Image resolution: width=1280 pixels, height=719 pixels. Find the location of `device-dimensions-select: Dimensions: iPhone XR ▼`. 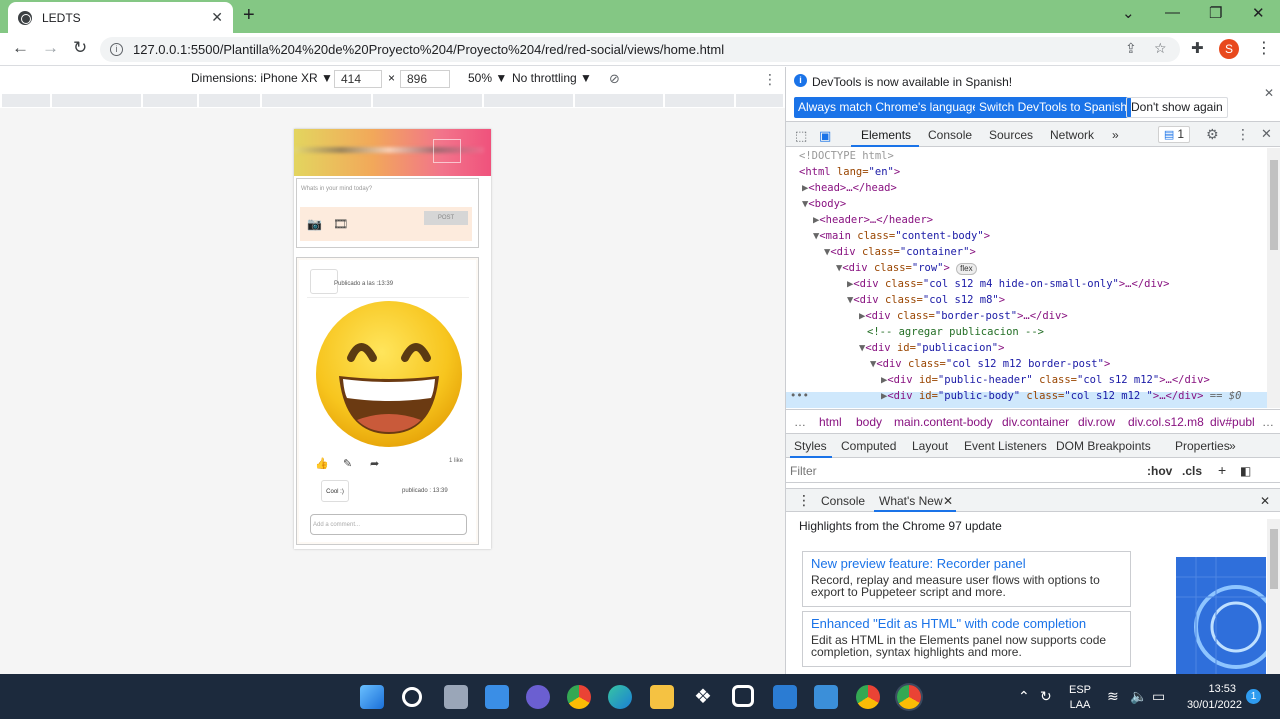

device-dimensions-select: Dimensions: iPhone XR ▼ is located at coordinates (262, 78).